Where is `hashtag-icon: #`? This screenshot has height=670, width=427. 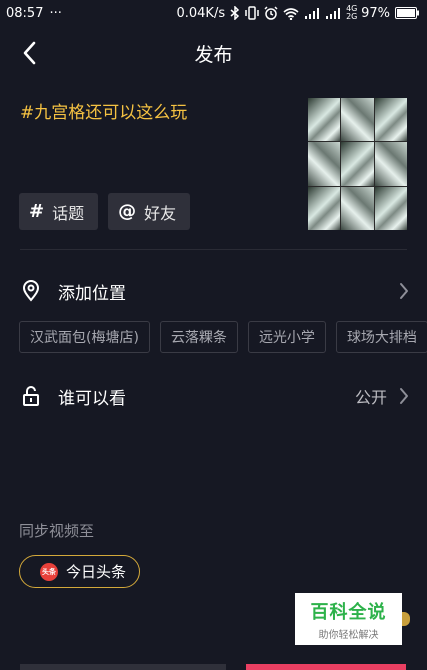 hashtag-icon: # is located at coordinates (37, 211).